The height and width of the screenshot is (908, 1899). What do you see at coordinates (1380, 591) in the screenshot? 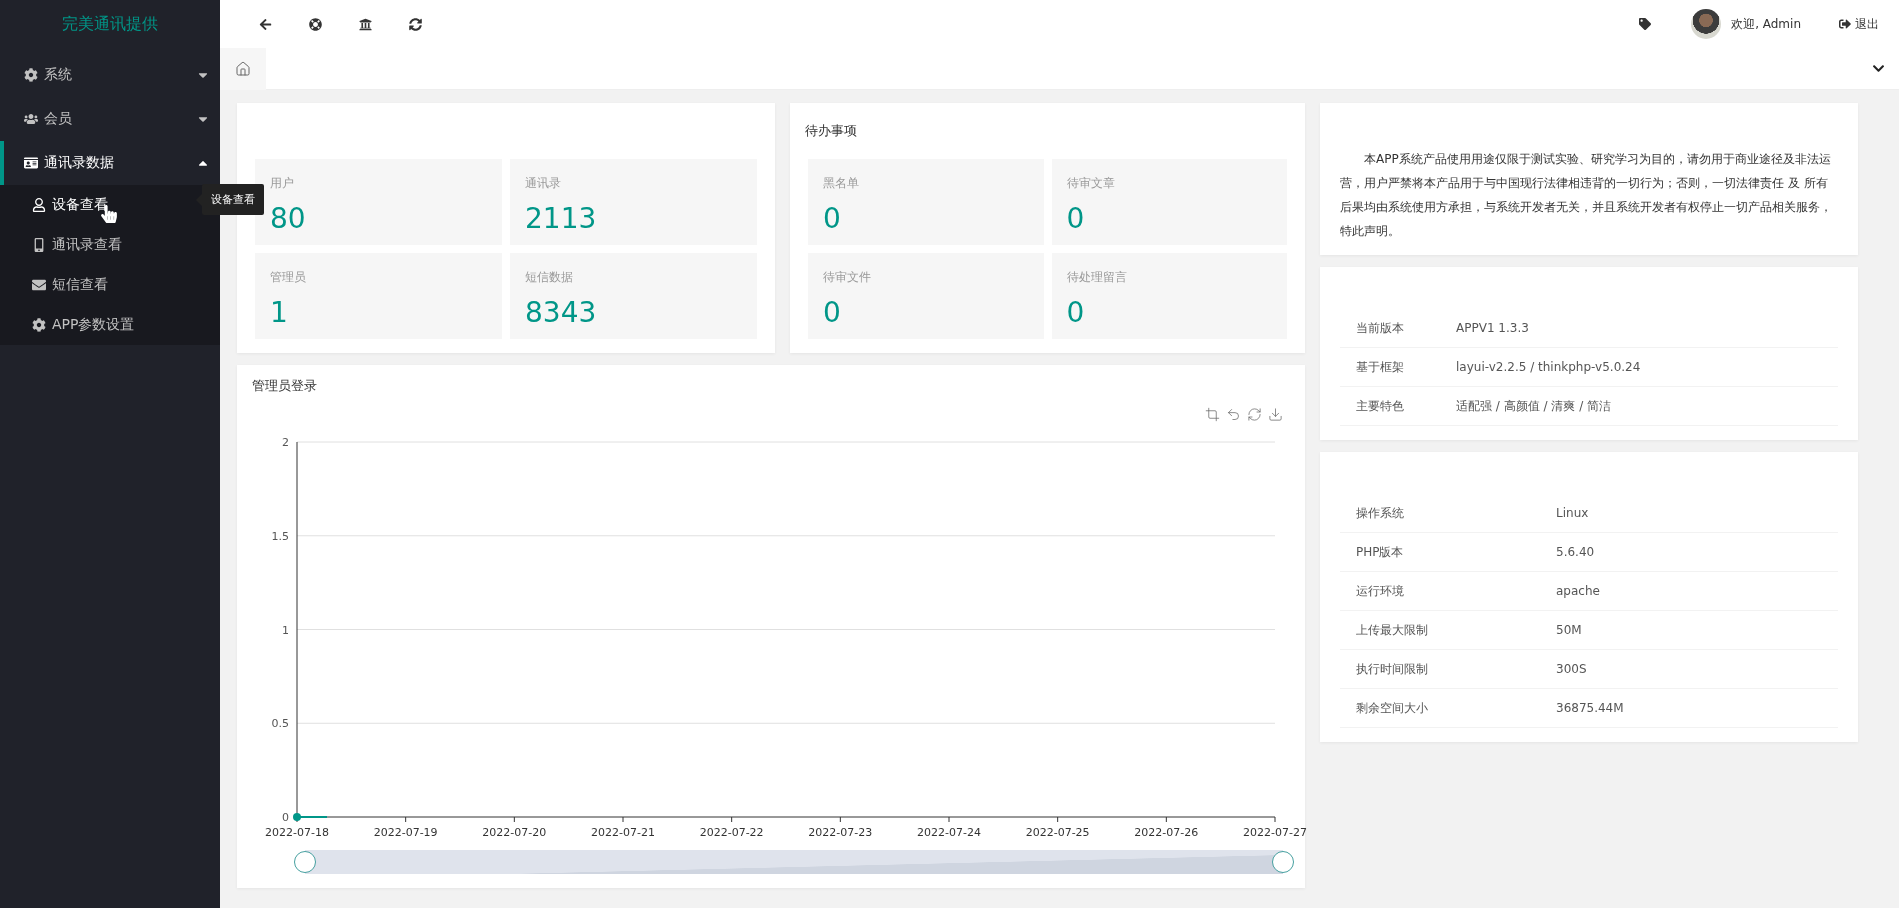
I see `table-cell-text: 运行环境` at bounding box center [1380, 591].